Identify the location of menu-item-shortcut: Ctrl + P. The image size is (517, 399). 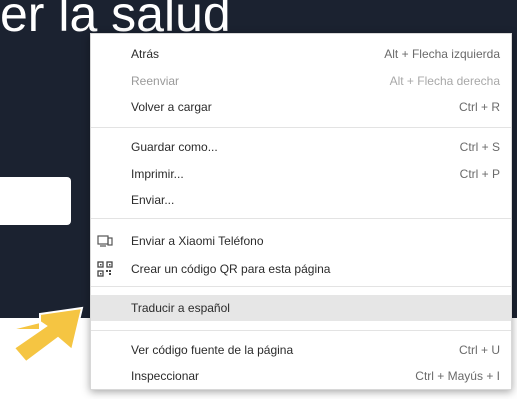
(479, 174).